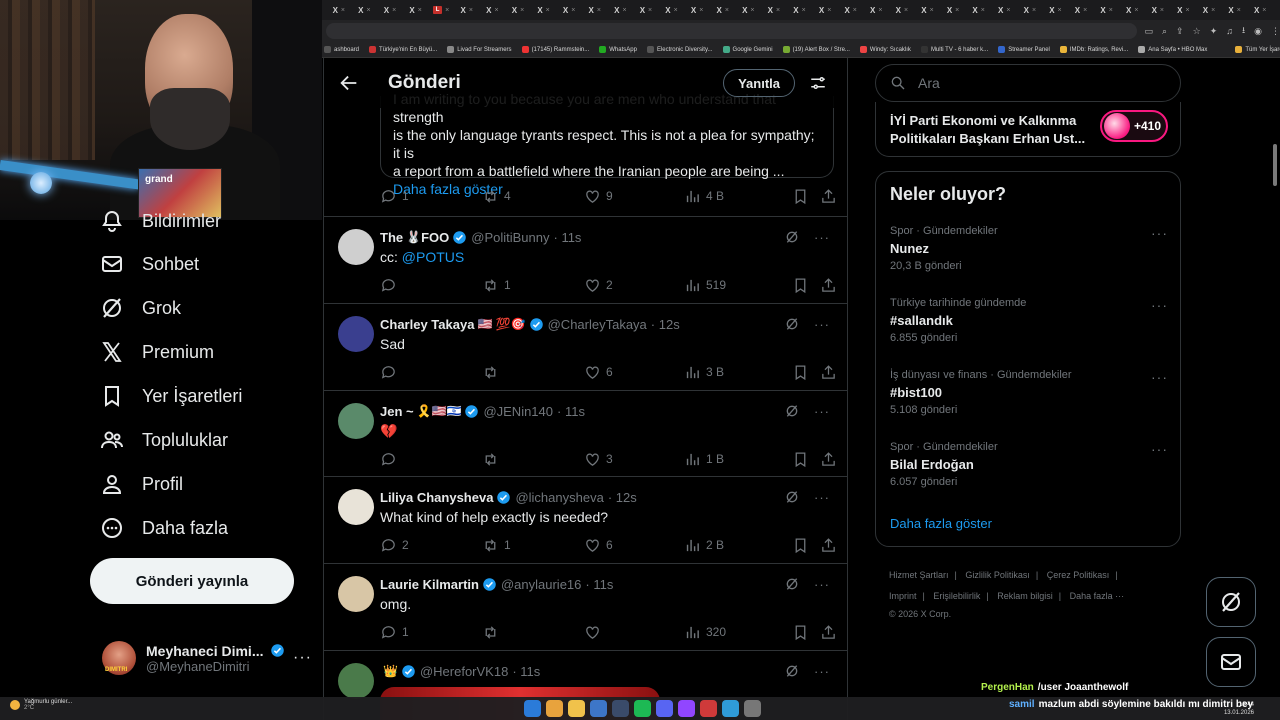 This screenshot has height=720, width=1280. I want to click on sidebar-item-communities: Topluluklar, so click(210, 440).